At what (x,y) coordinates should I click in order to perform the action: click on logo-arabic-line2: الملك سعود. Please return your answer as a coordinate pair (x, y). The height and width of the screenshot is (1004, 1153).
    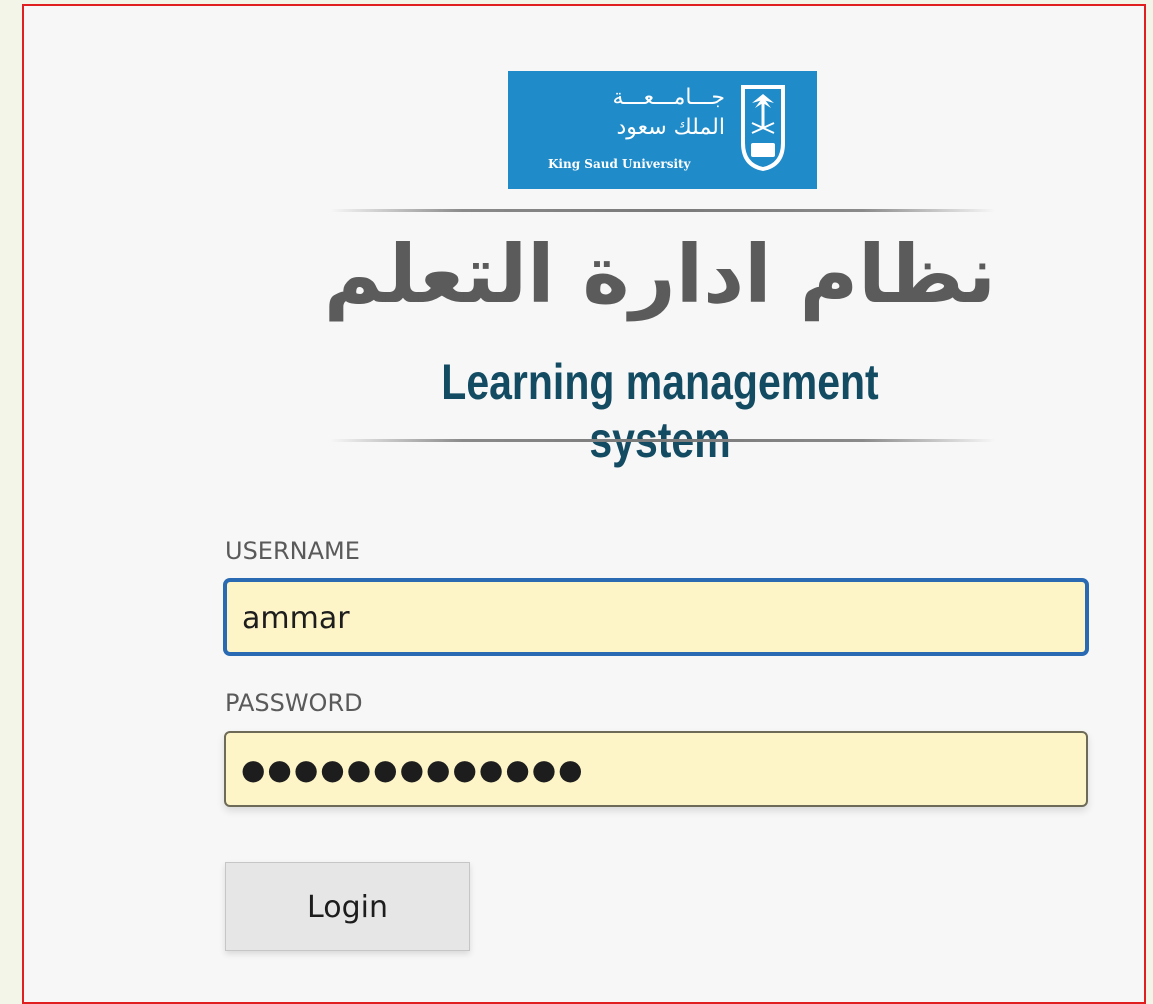
    Looking at the image, I should click on (670, 127).